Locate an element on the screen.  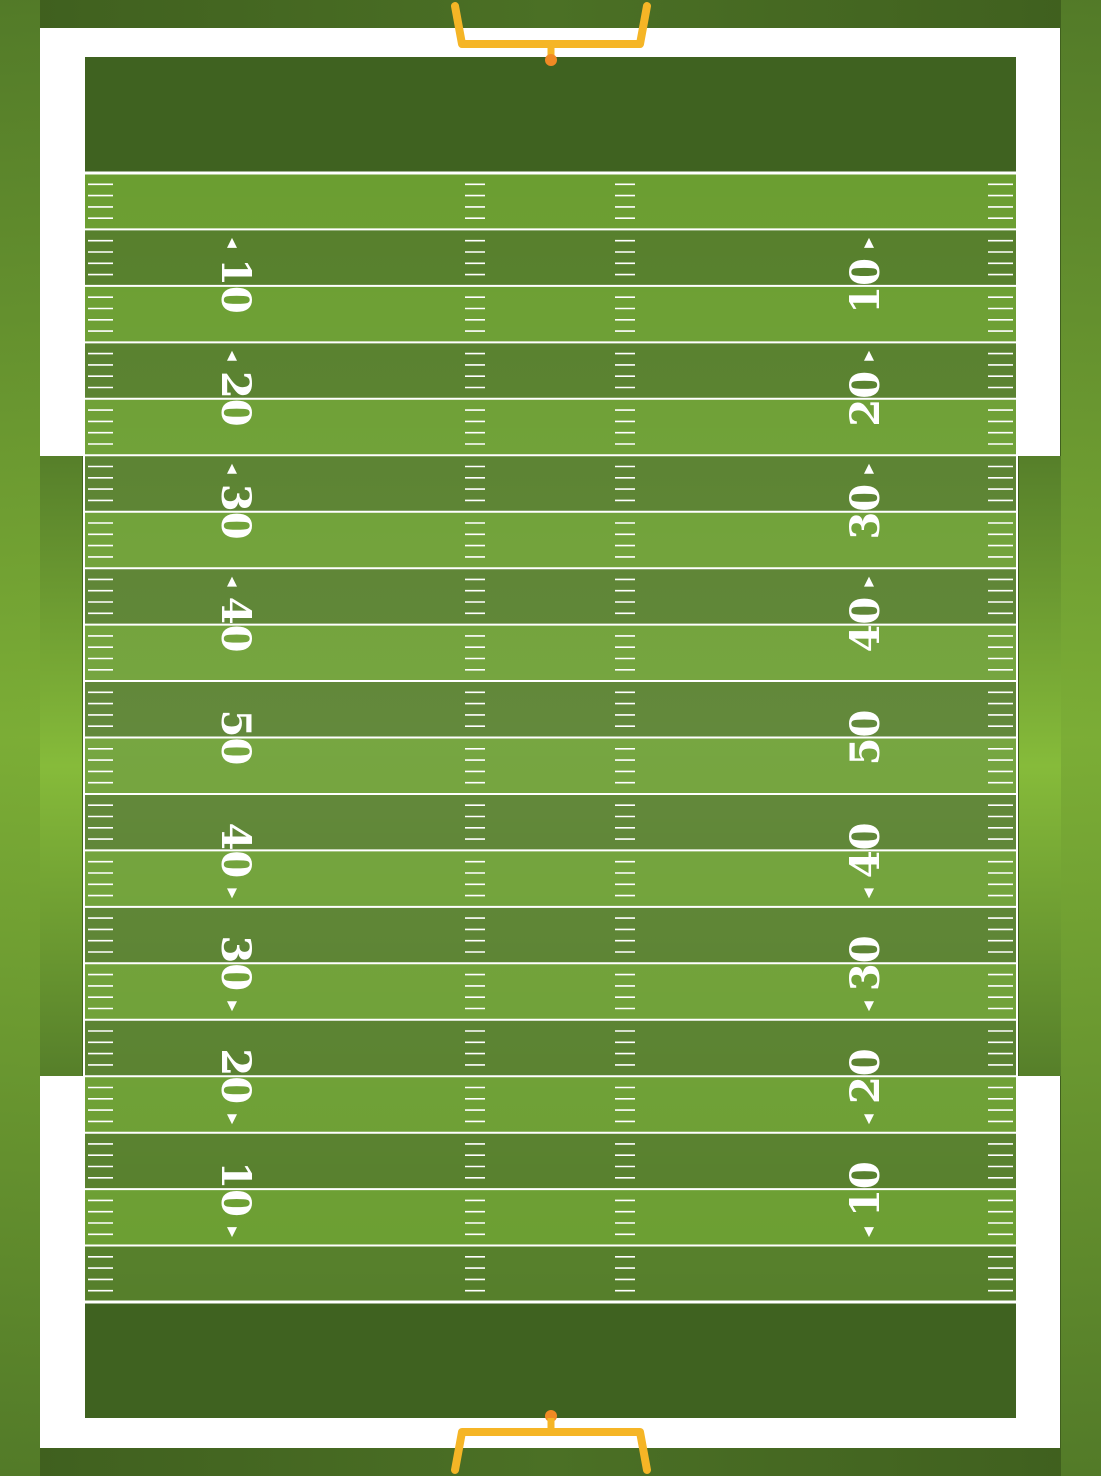
yard-number-left-text: 50 is located at coordinates (235, 738).